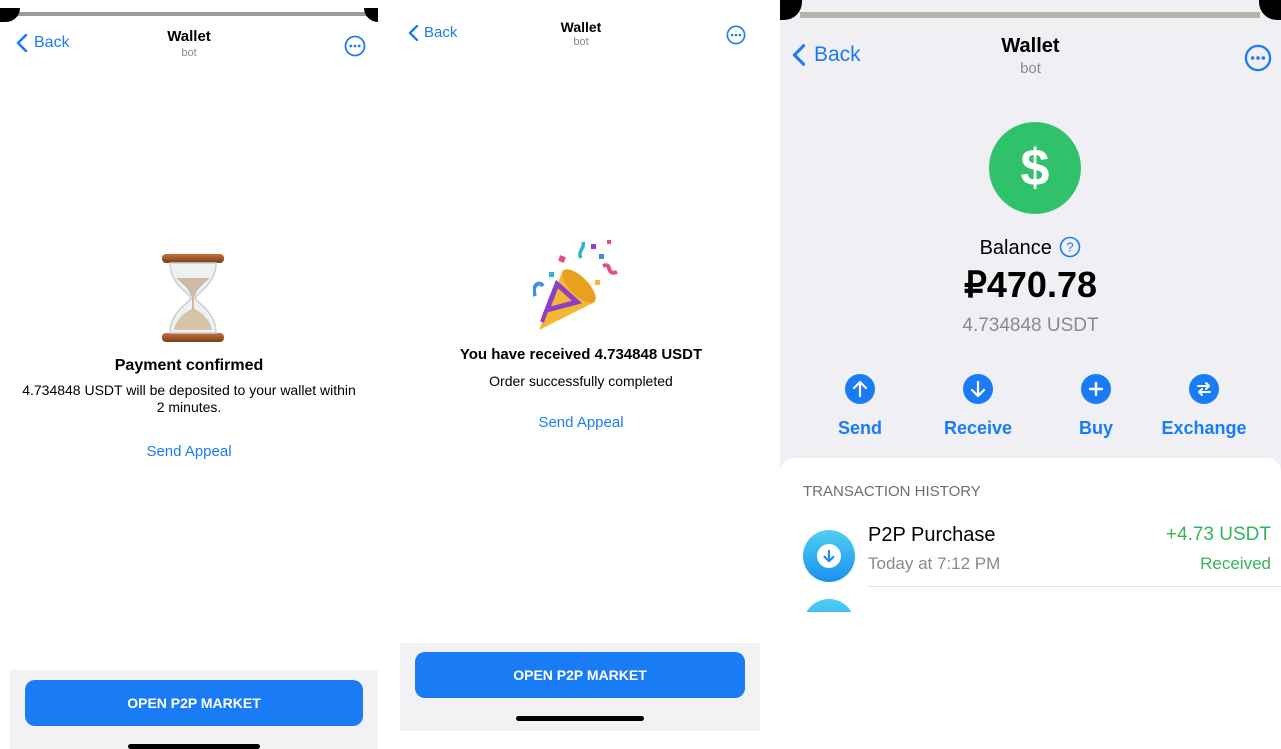  What do you see at coordinates (581, 381) in the screenshot?
I see `status-message: Order successfully completed` at bounding box center [581, 381].